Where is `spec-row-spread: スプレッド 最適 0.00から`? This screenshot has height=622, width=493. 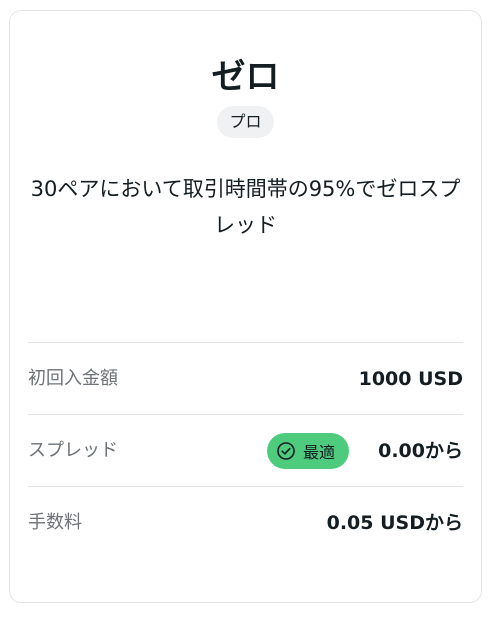
spec-row-spread: スプレッド 最適 0.00から is located at coordinates (245, 450).